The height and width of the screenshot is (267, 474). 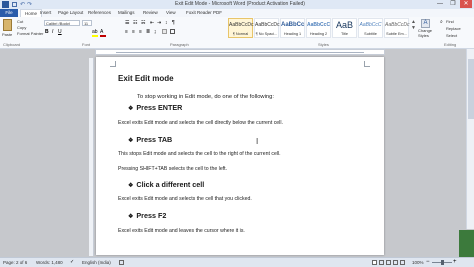 I want to click on undo-icon: ↶, so click(x=22, y=4).